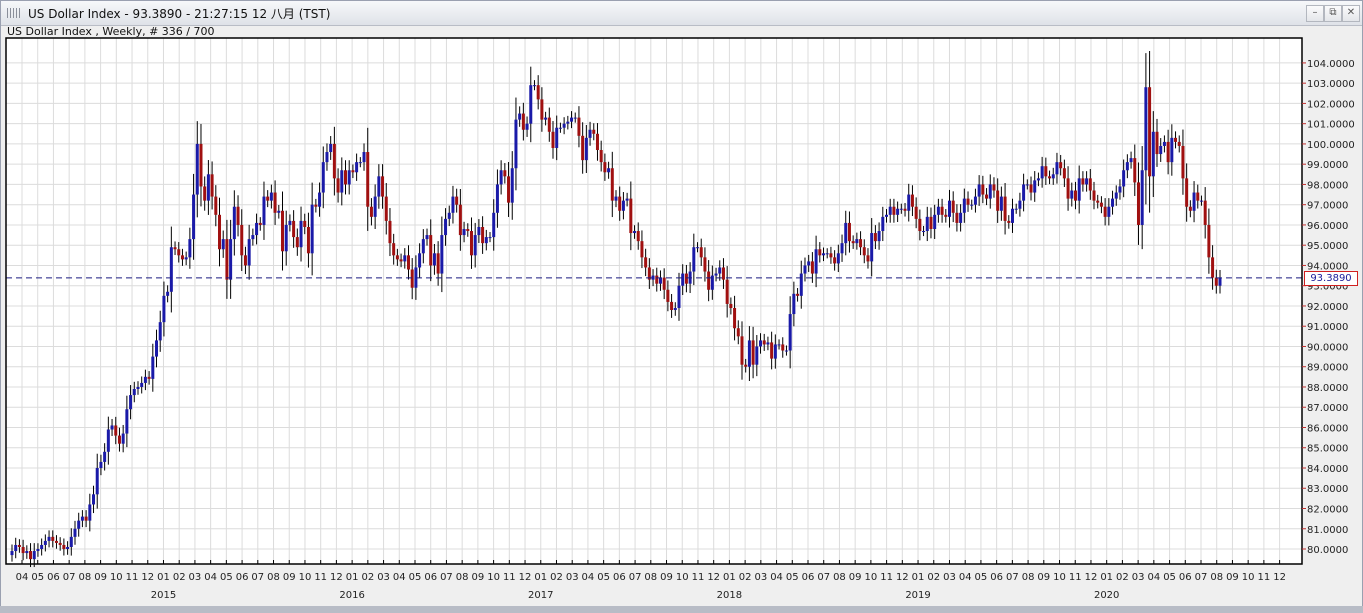 Image resolution: width=1363 pixels, height=613 pixels. Describe the element at coordinates (163, 595) in the screenshot. I see `year-label: 2015` at that location.